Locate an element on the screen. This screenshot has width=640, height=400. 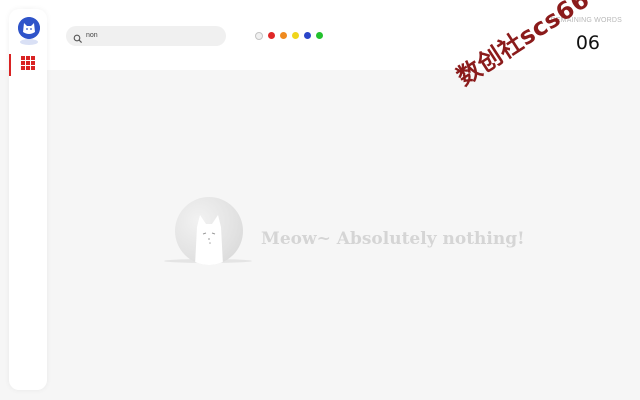
empty-state: Meow~ Absolutely nothing! is located at coordinates (350, 232).